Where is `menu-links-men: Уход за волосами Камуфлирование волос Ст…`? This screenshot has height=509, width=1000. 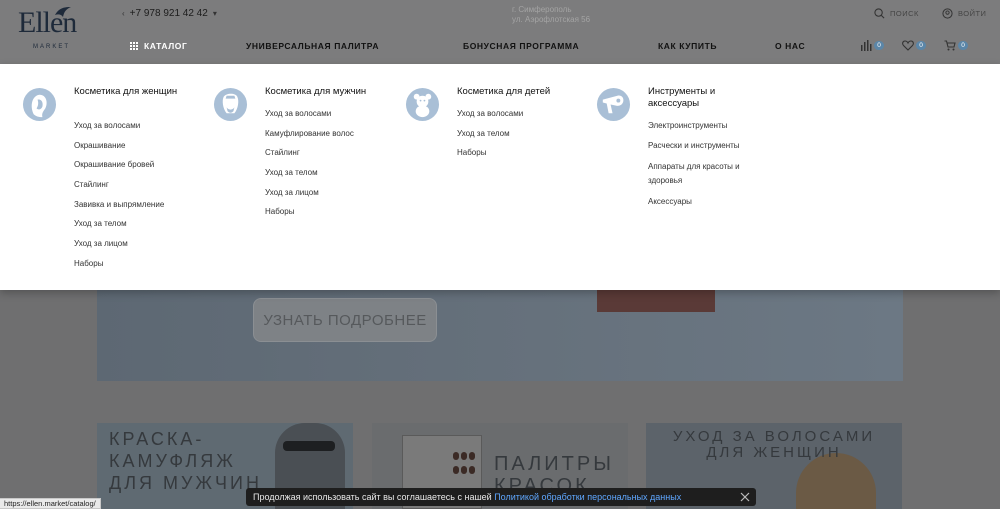 menu-links-men: Уход за волосами Камуфлирование волос Ст… is located at coordinates (309, 168).